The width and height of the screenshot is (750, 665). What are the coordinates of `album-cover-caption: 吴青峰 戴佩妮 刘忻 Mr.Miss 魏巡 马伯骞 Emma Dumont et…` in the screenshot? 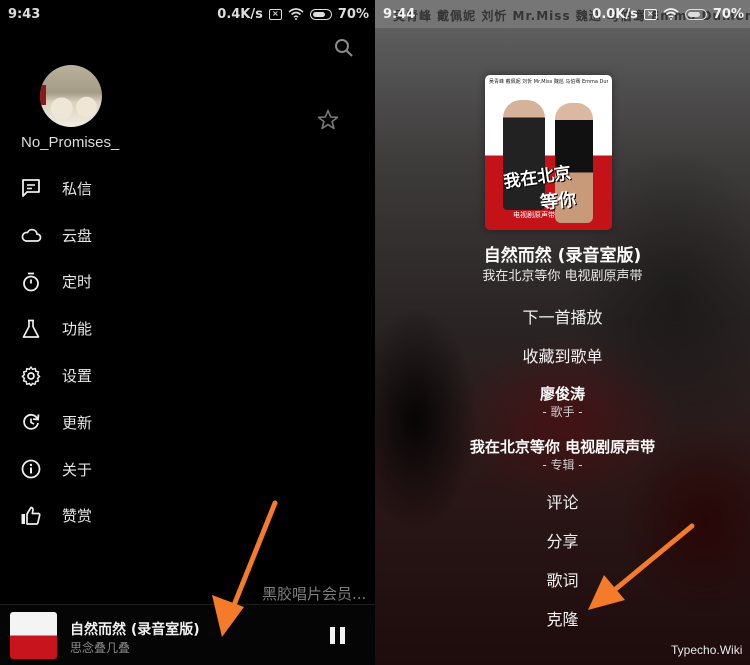 It's located at (548, 82).